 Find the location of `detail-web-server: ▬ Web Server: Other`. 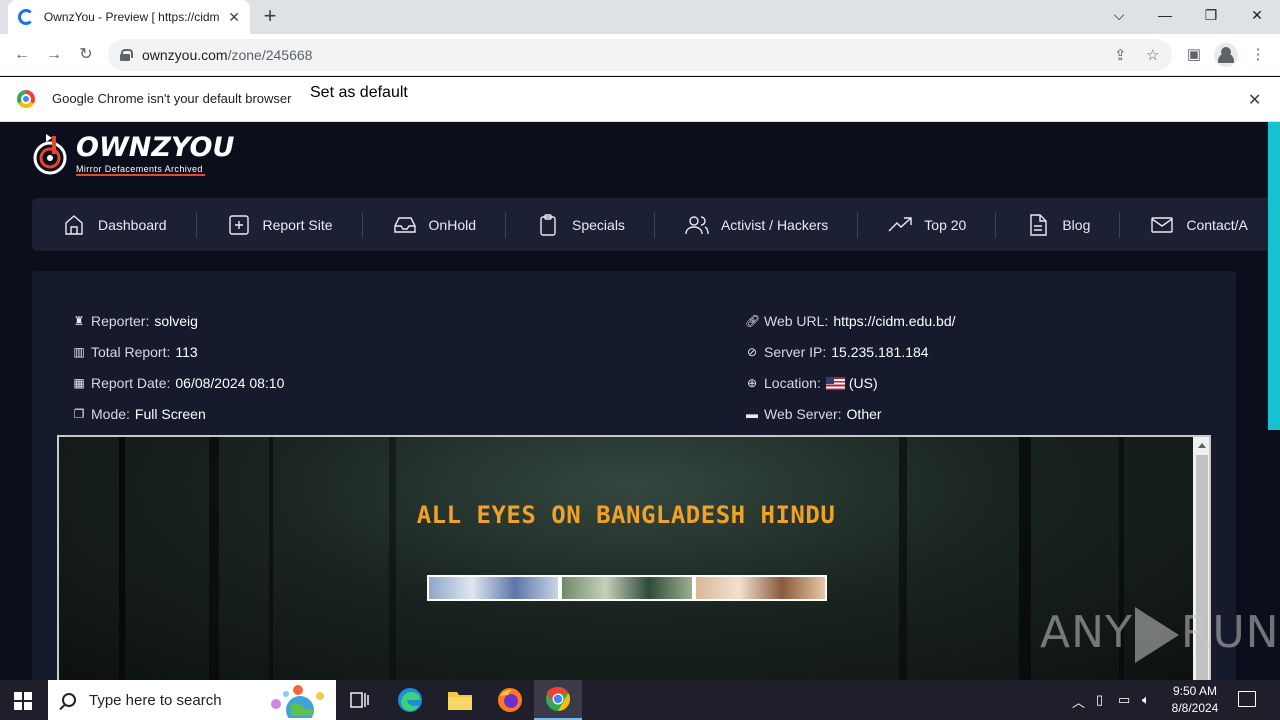

detail-web-server: ▬ Web Server: Other is located at coordinates (813, 414).